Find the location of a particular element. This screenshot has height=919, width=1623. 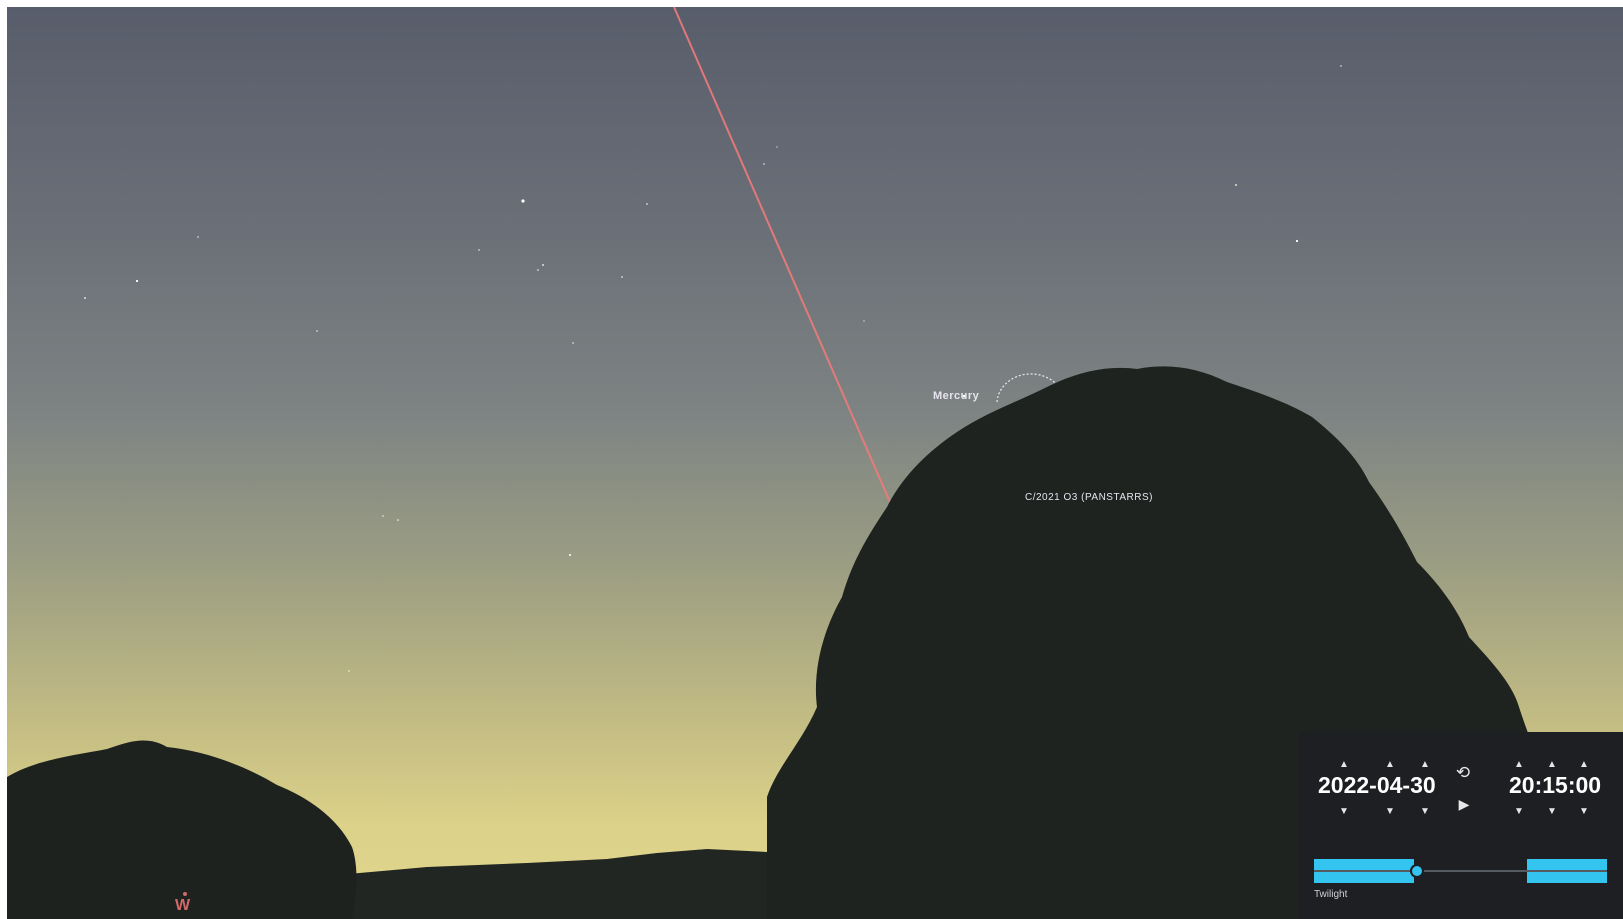

year-increment-button: ▲ is located at coordinates (1344, 765).